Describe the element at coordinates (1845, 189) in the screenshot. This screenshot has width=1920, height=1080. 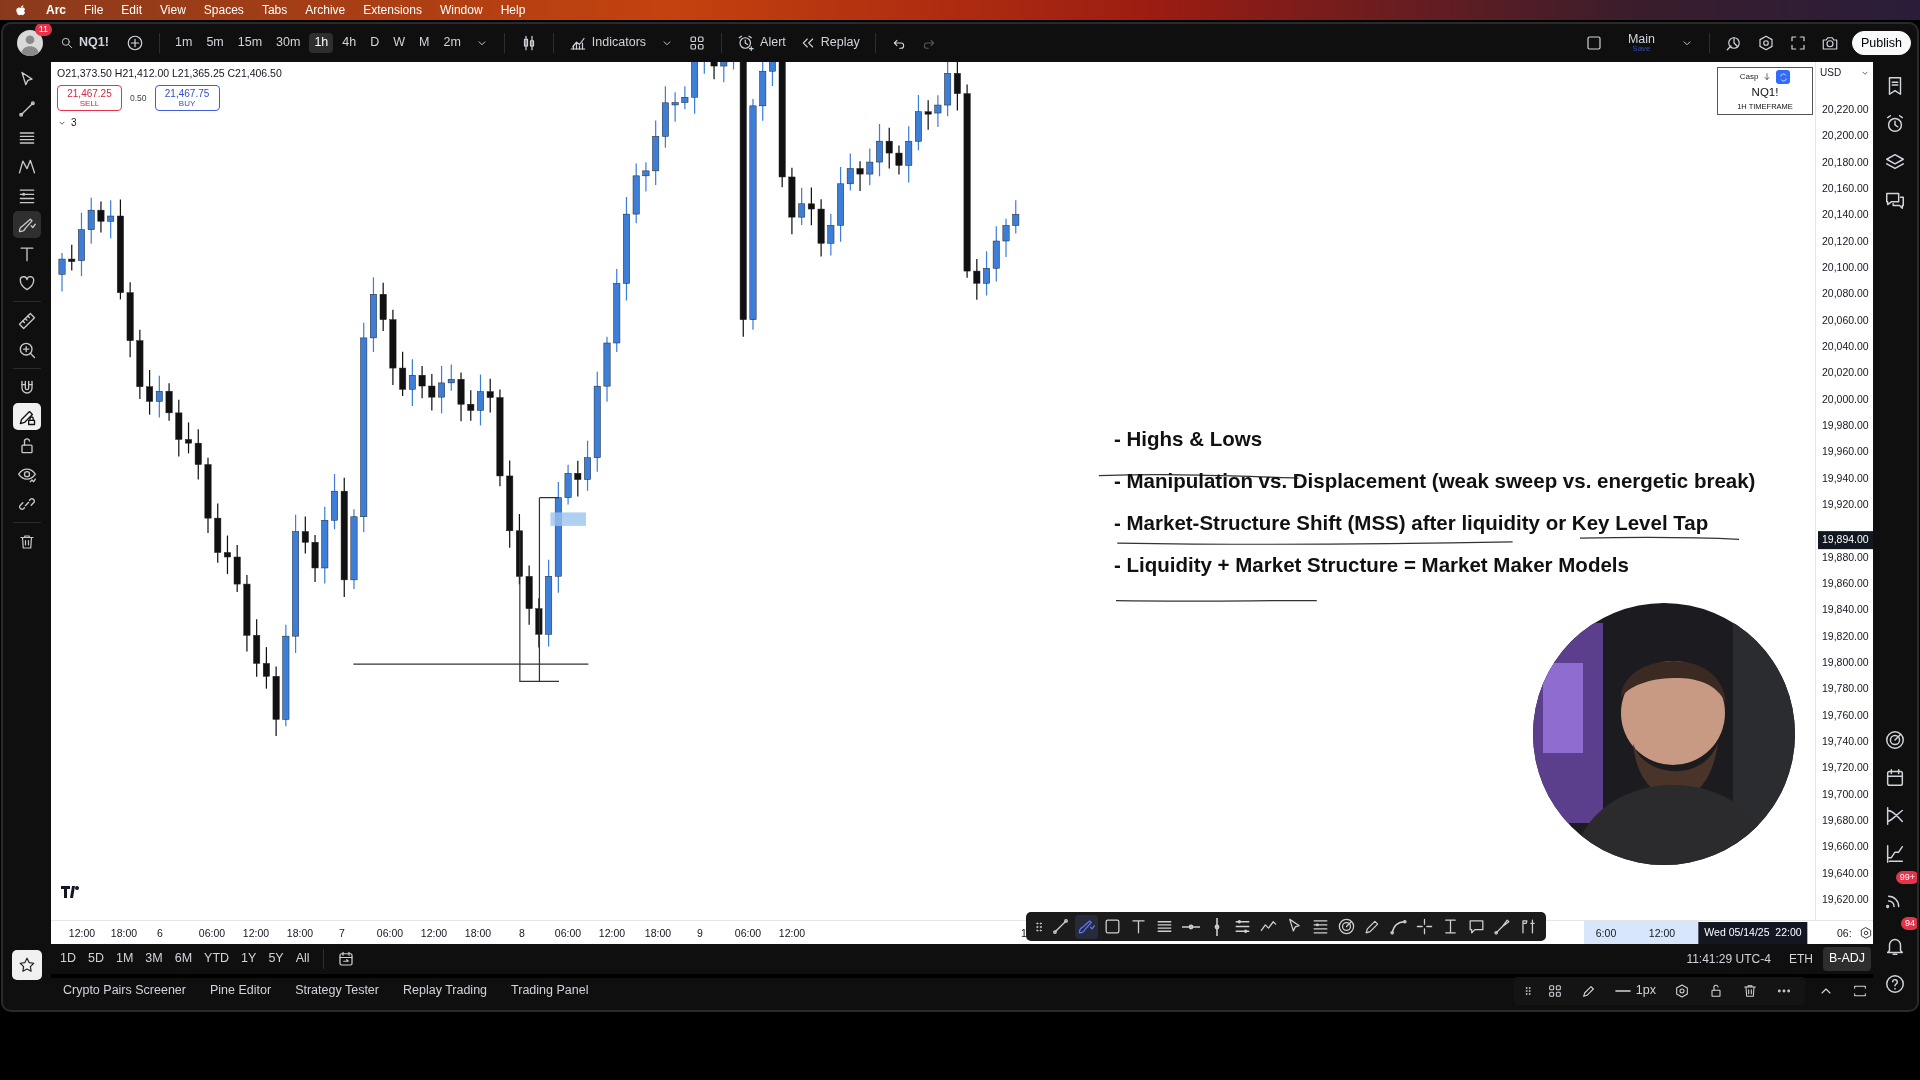
I see `price-label: 20,160.00` at that location.